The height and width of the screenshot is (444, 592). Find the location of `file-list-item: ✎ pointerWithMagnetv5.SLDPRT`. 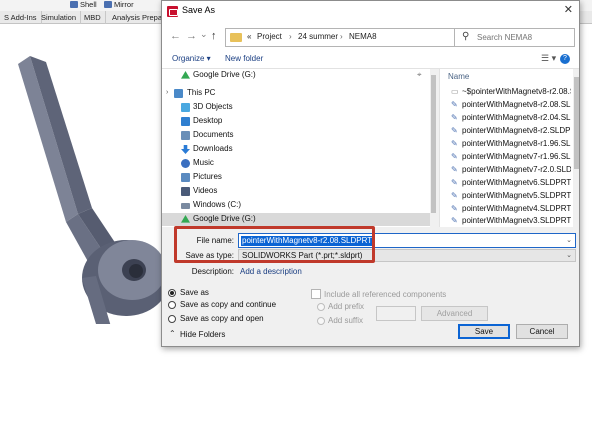

file-list-item: ✎ pointerWithMagnetv5.SLDPRT is located at coordinates (511, 196).